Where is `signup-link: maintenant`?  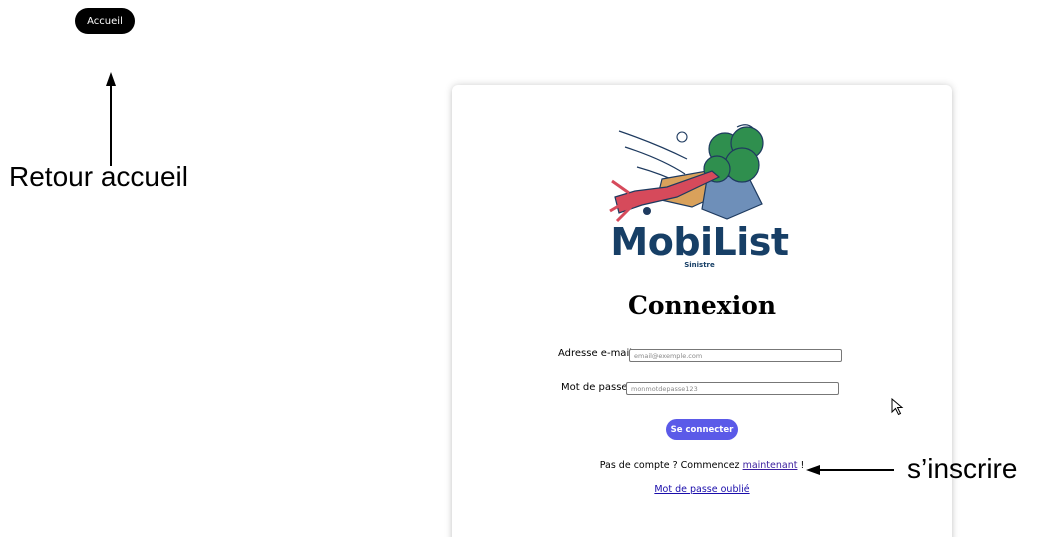
signup-link: maintenant is located at coordinates (770, 465).